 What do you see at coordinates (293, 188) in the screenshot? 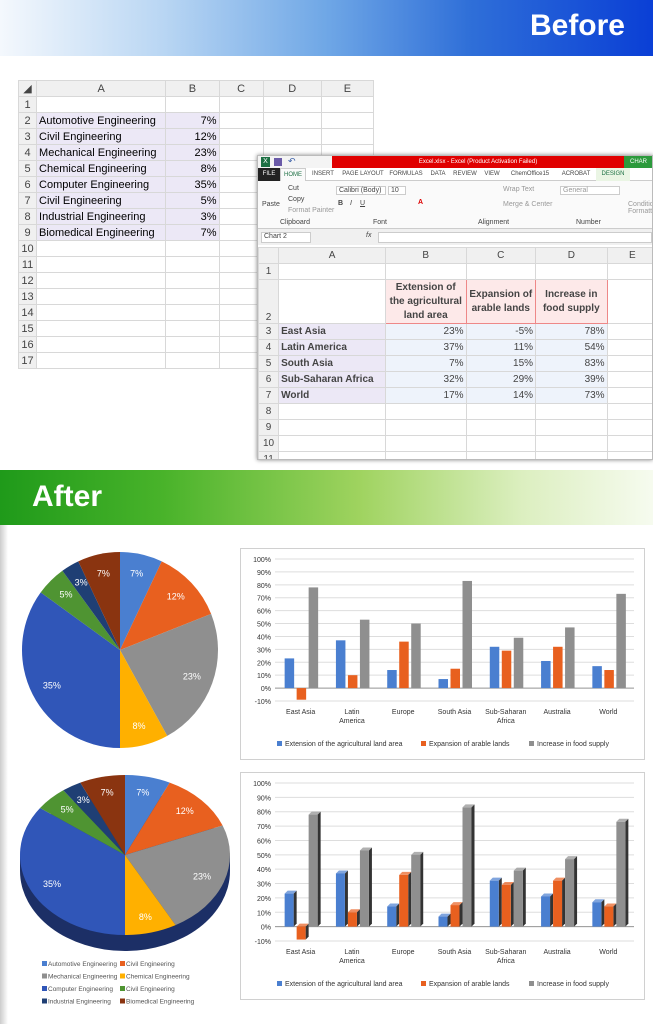
I see `cut-button: Cut` at bounding box center [293, 188].